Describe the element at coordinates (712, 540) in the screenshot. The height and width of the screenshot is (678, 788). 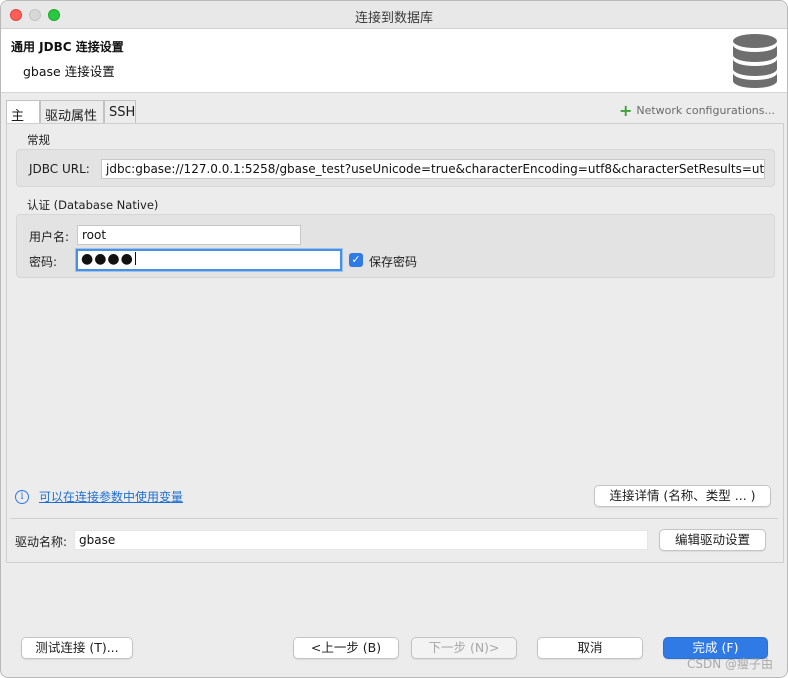
I see `edit-driver-settings-button: 编辑驱动设置` at that location.